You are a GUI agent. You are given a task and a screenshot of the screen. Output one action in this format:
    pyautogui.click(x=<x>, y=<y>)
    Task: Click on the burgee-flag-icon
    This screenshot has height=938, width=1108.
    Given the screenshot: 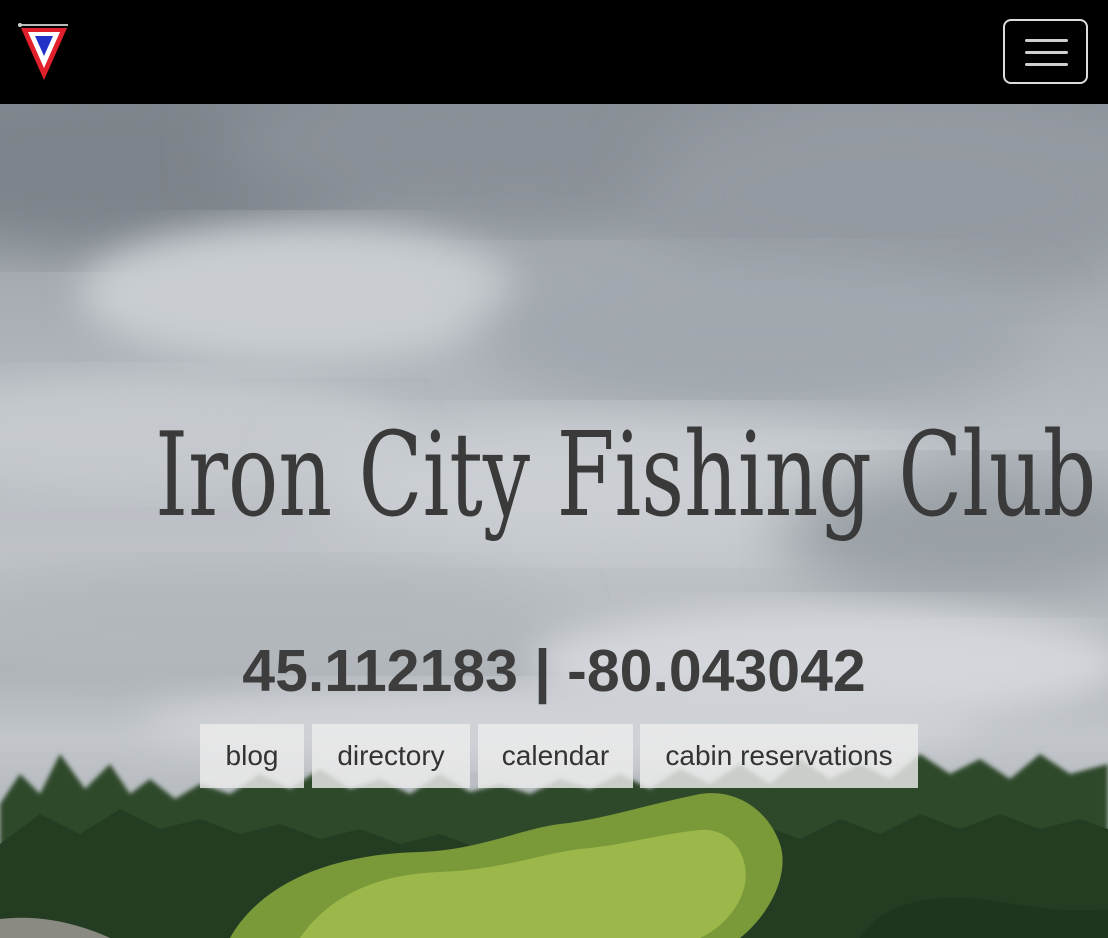 What is the action you would take?
    pyautogui.click(x=43, y=51)
    